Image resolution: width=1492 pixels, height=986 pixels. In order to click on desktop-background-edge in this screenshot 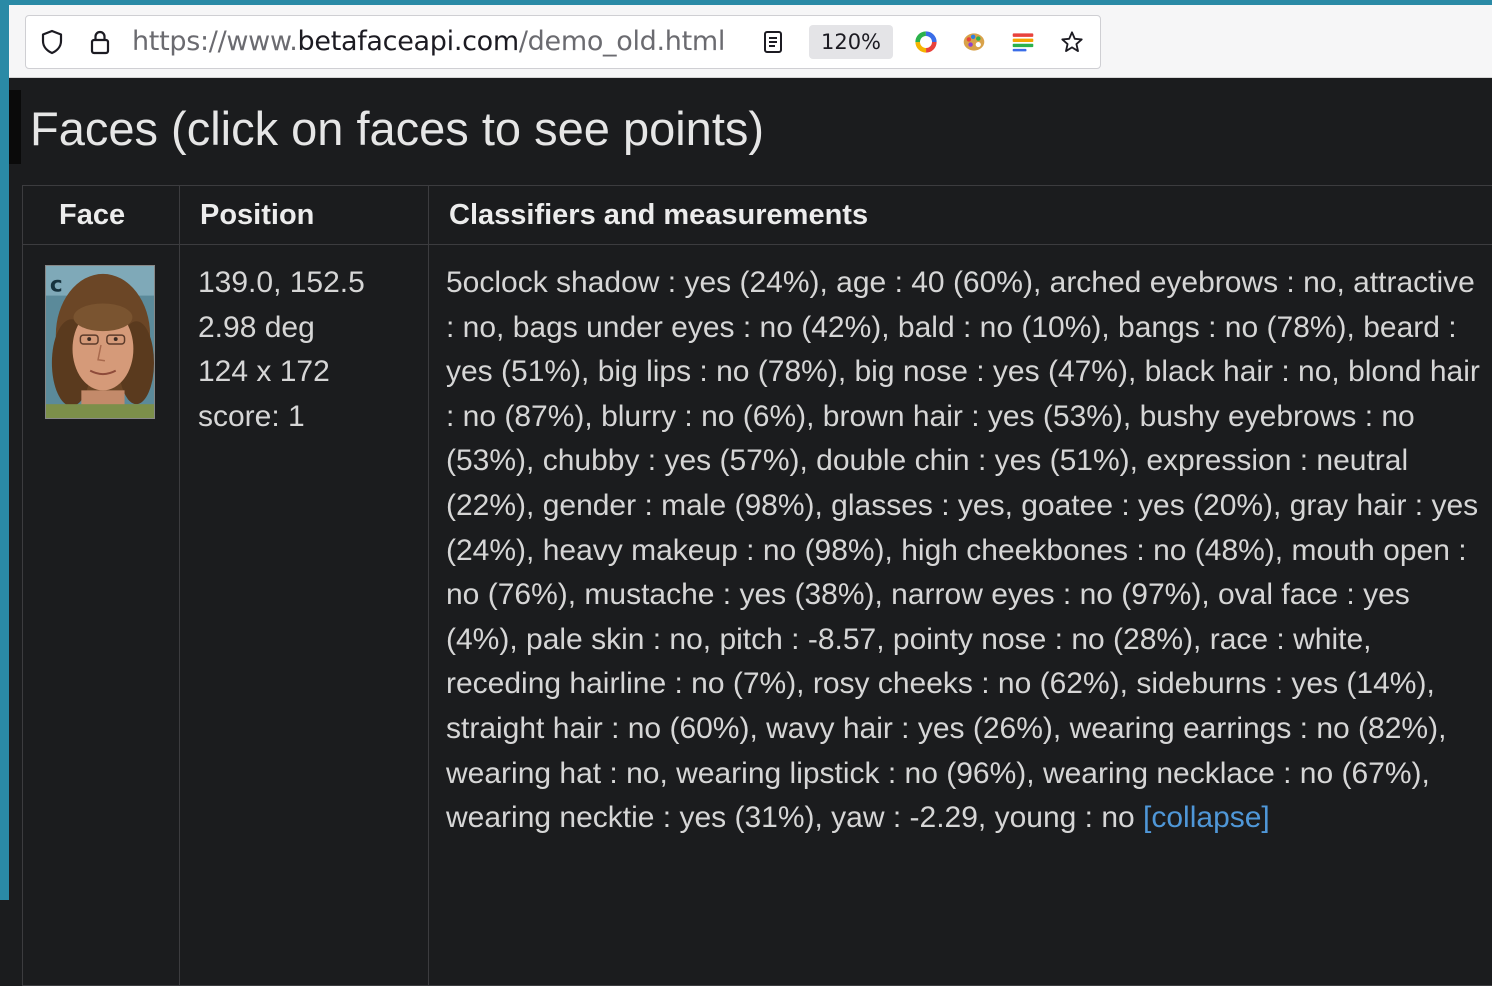, I will do `click(4, 450)`.